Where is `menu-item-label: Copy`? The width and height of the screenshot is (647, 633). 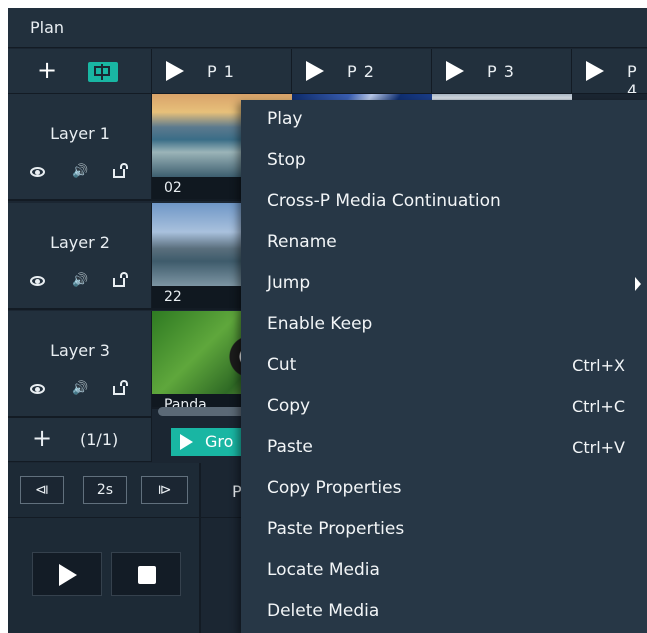
menu-item-label: Copy is located at coordinates (289, 406).